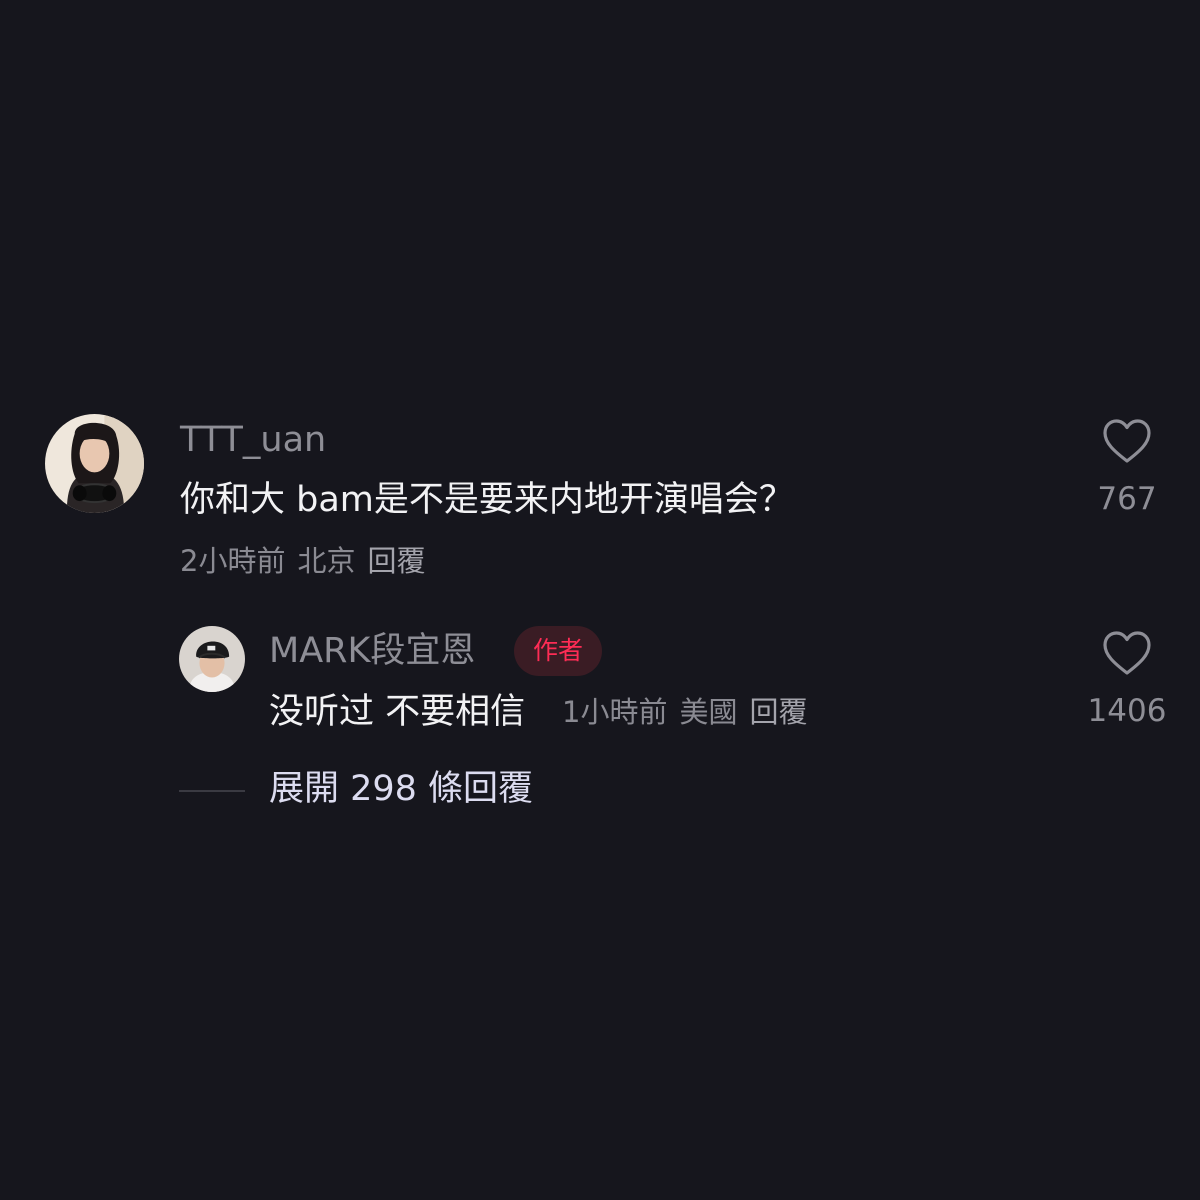  I want to click on author-avatar, so click(212, 659).